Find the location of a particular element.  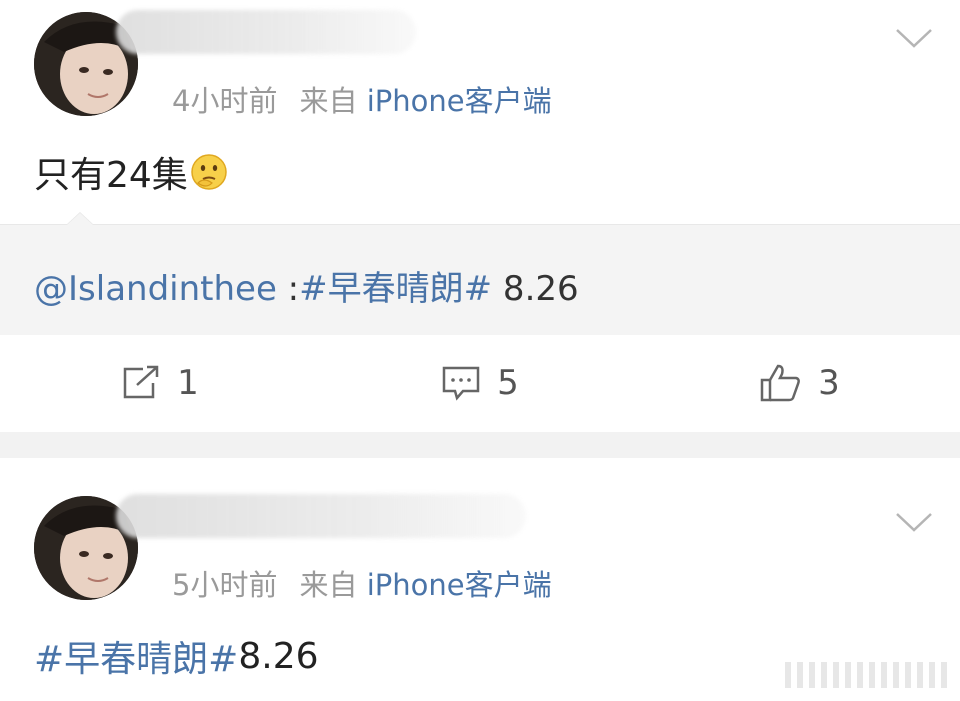

watermark is located at coordinates (867, 675).